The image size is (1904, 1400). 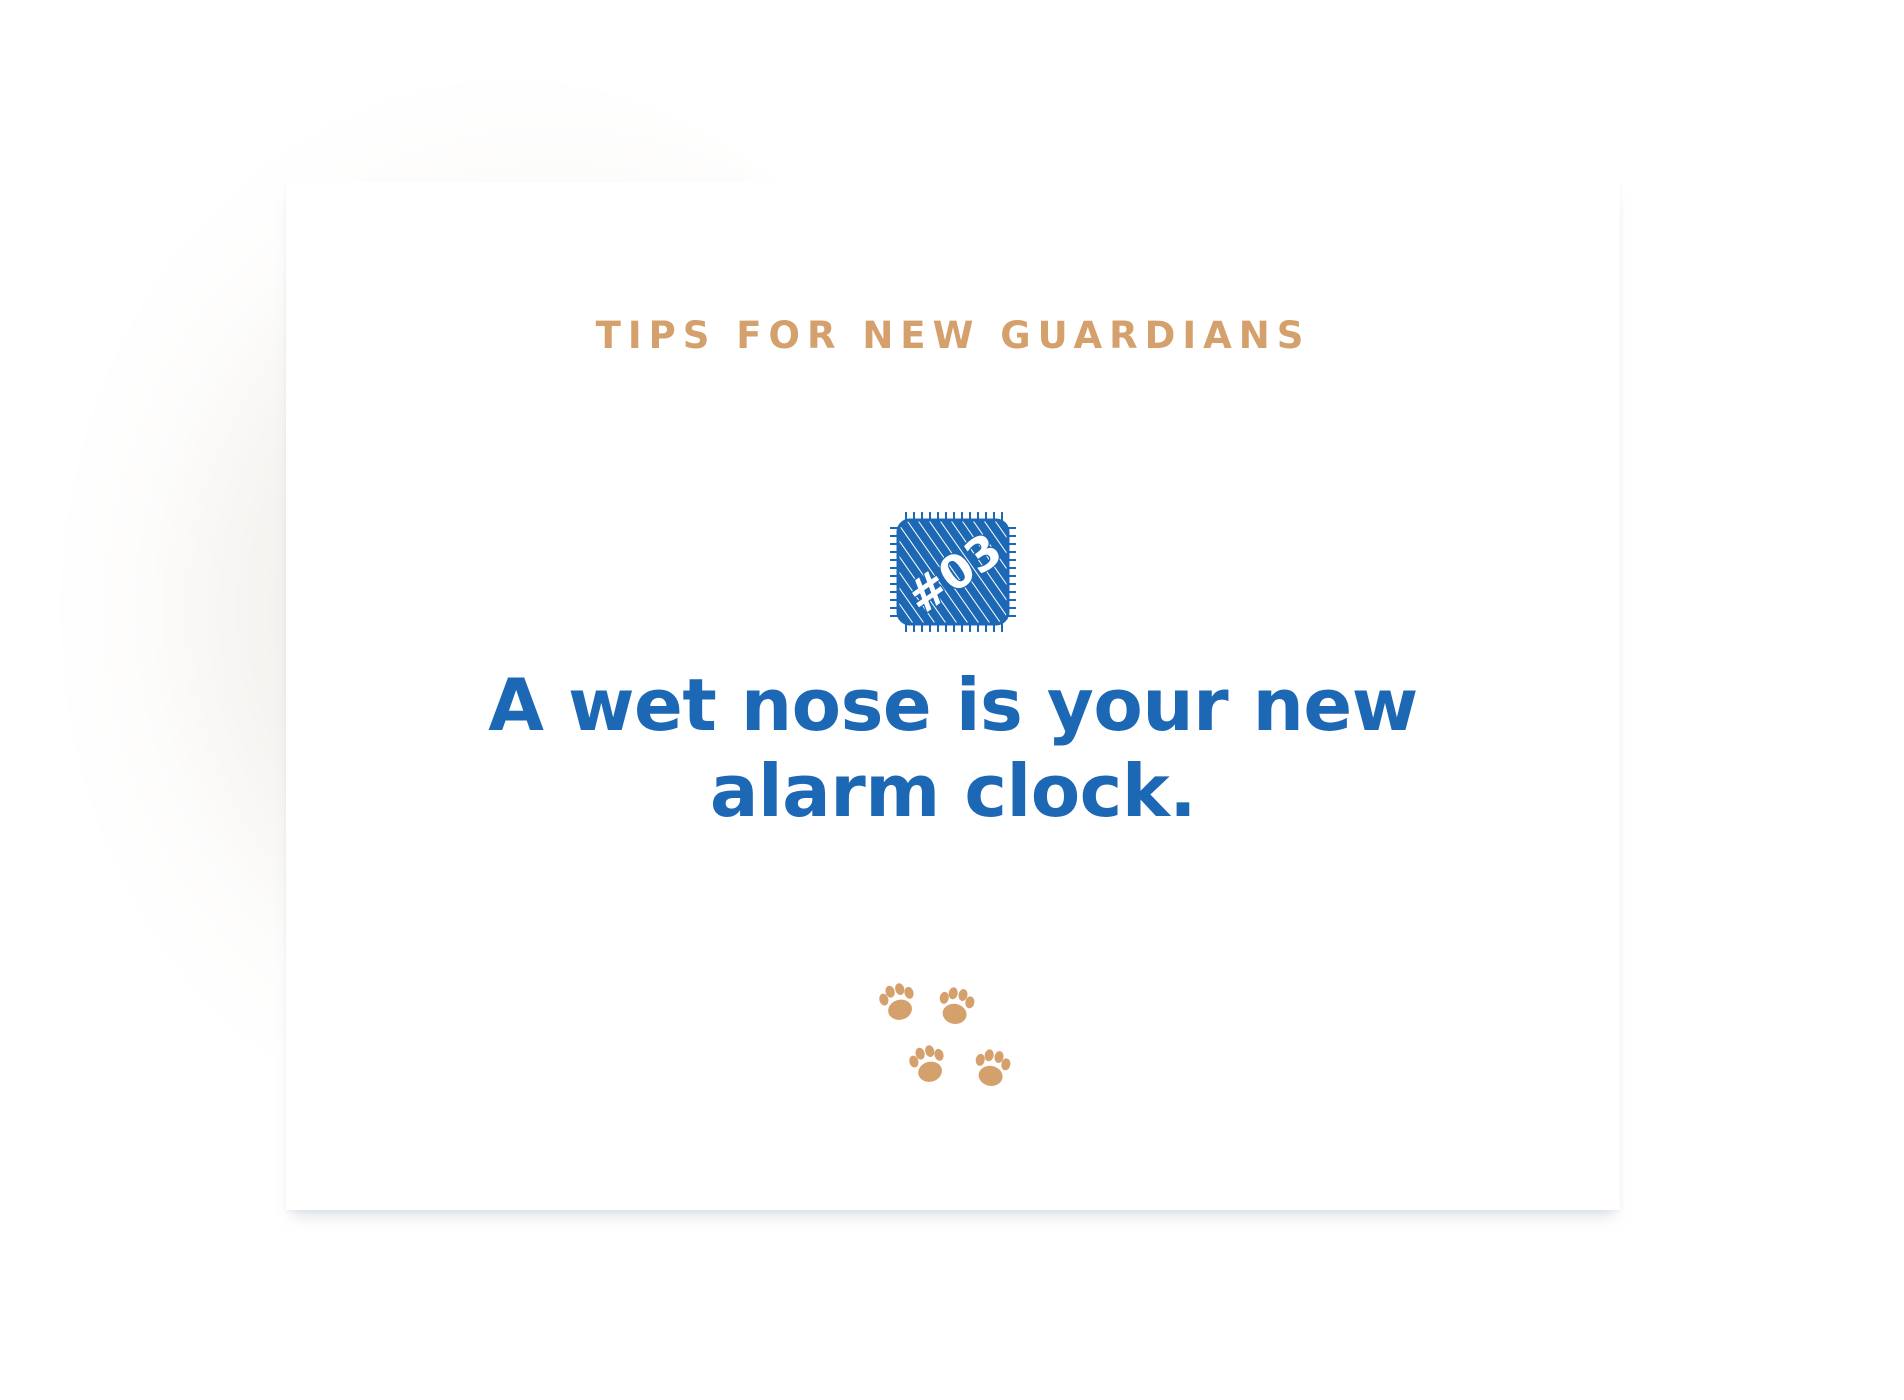 What do you see at coordinates (944, 1034) in the screenshot?
I see `paw-prints-icon` at bounding box center [944, 1034].